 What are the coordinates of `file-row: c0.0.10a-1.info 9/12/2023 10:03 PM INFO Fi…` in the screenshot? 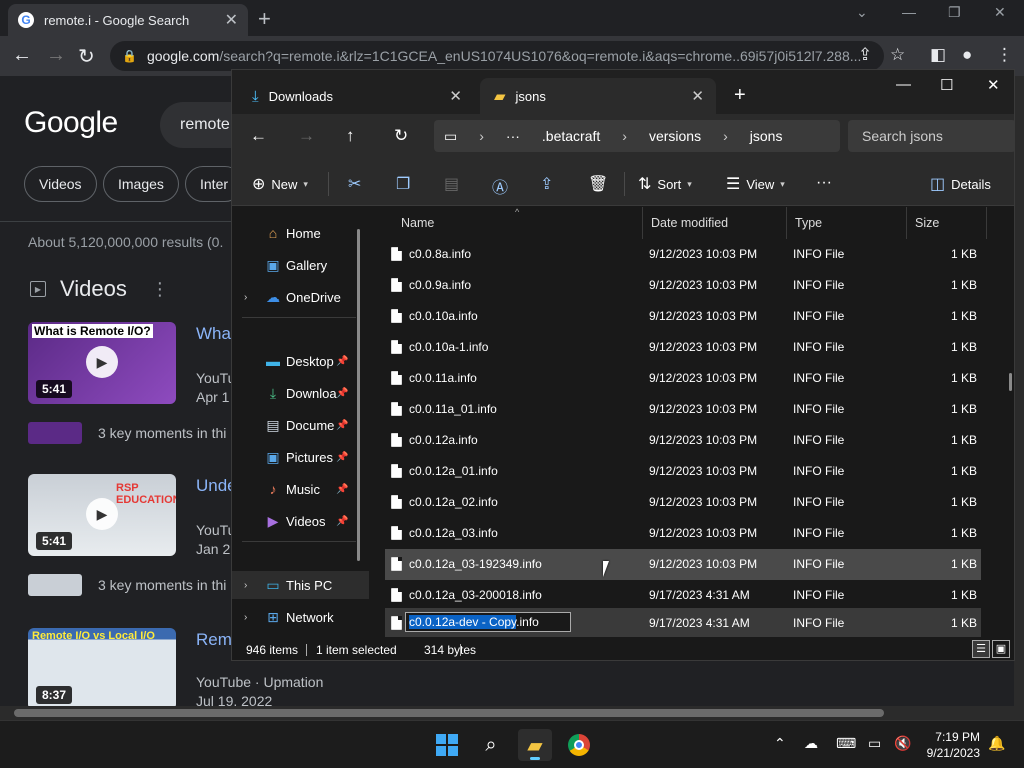 It's located at (683, 347).